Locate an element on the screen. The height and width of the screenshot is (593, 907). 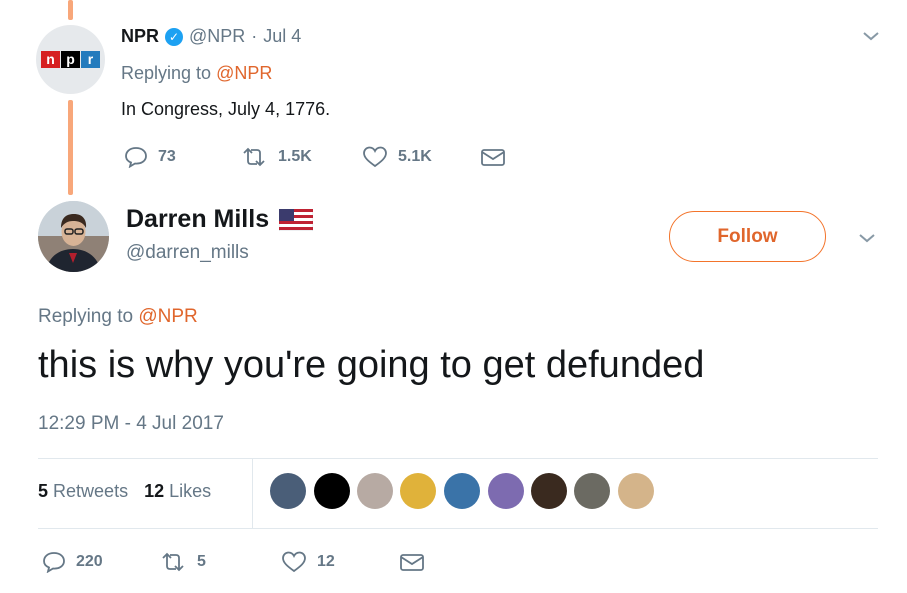
person-photo-icon is located at coordinates (73, 236).